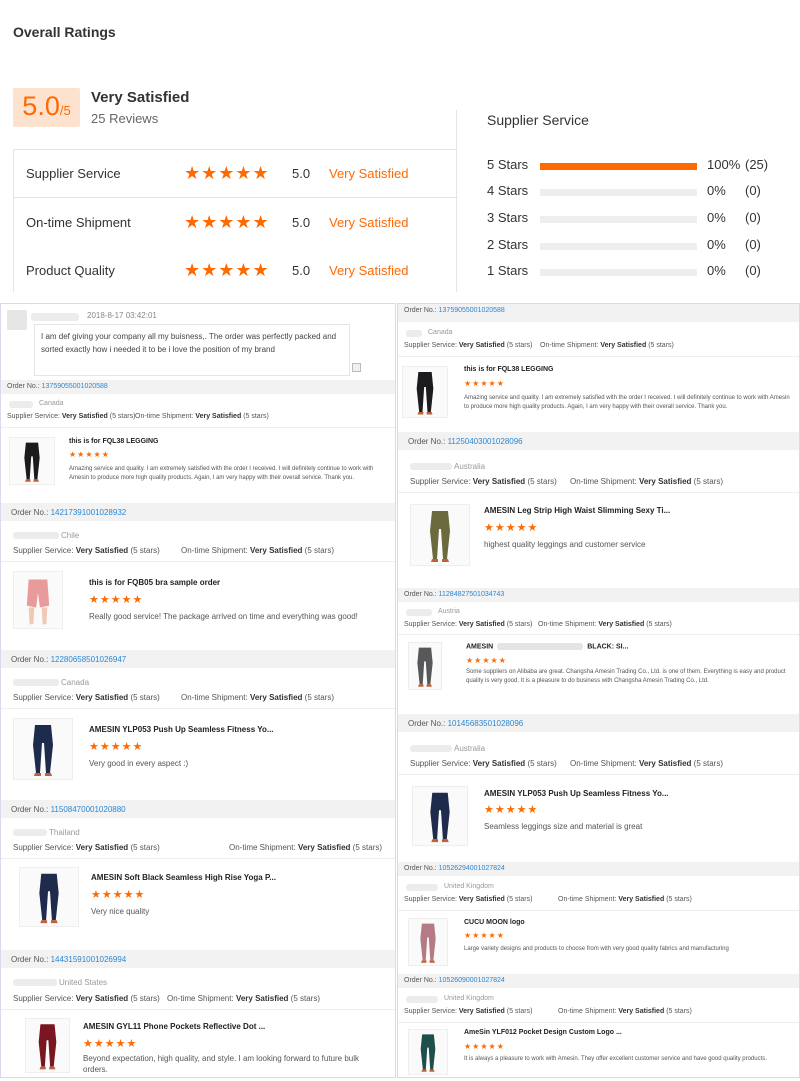 The height and width of the screenshot is (1081, 800). Describe the element at coordinates (716, 244) in the screenshot. I see `percent-value: 0%` at that location.